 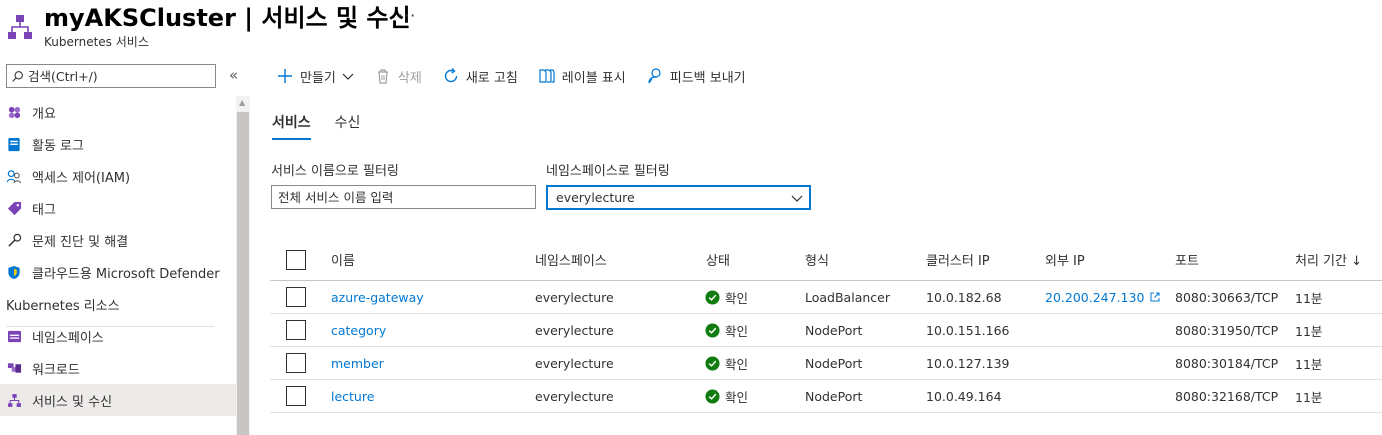 I want to click on shield-icon, so click(x=14, y=272).